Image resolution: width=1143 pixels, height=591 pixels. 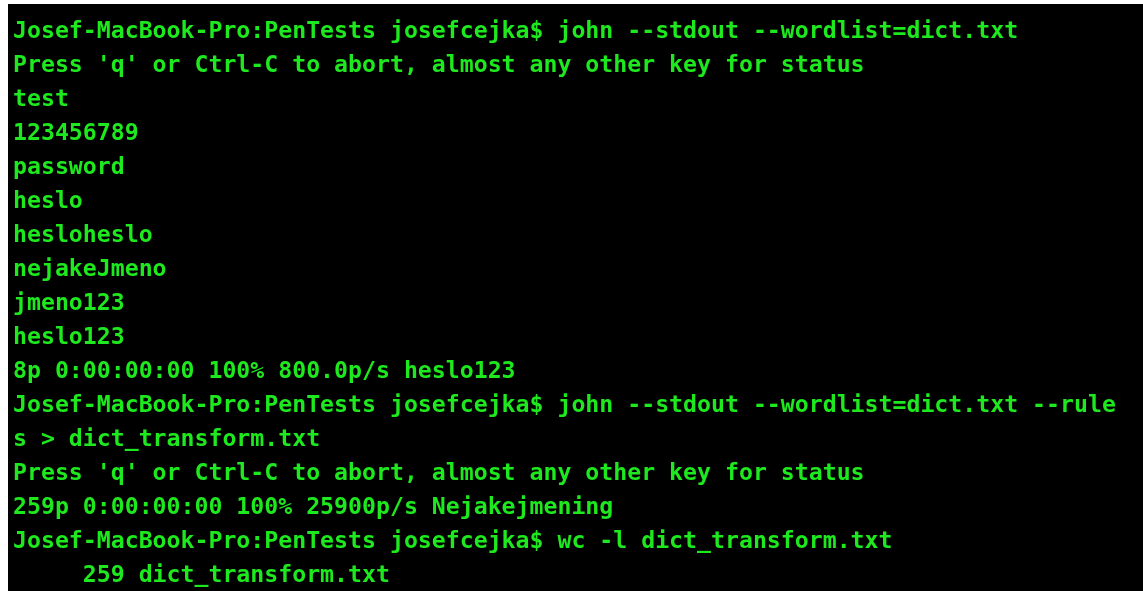 What do you see at coordinates (264, 370) in the screenshot?
I see `terminal-line: 8p 0:00:00:00 100% 800.0p/s heslo123` at bounding box center [264, 370].